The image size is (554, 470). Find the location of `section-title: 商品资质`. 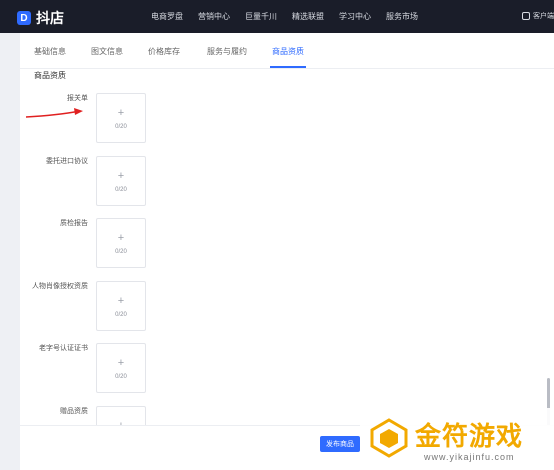

section-title: 商品资质 is located at coordinates (50, 75).